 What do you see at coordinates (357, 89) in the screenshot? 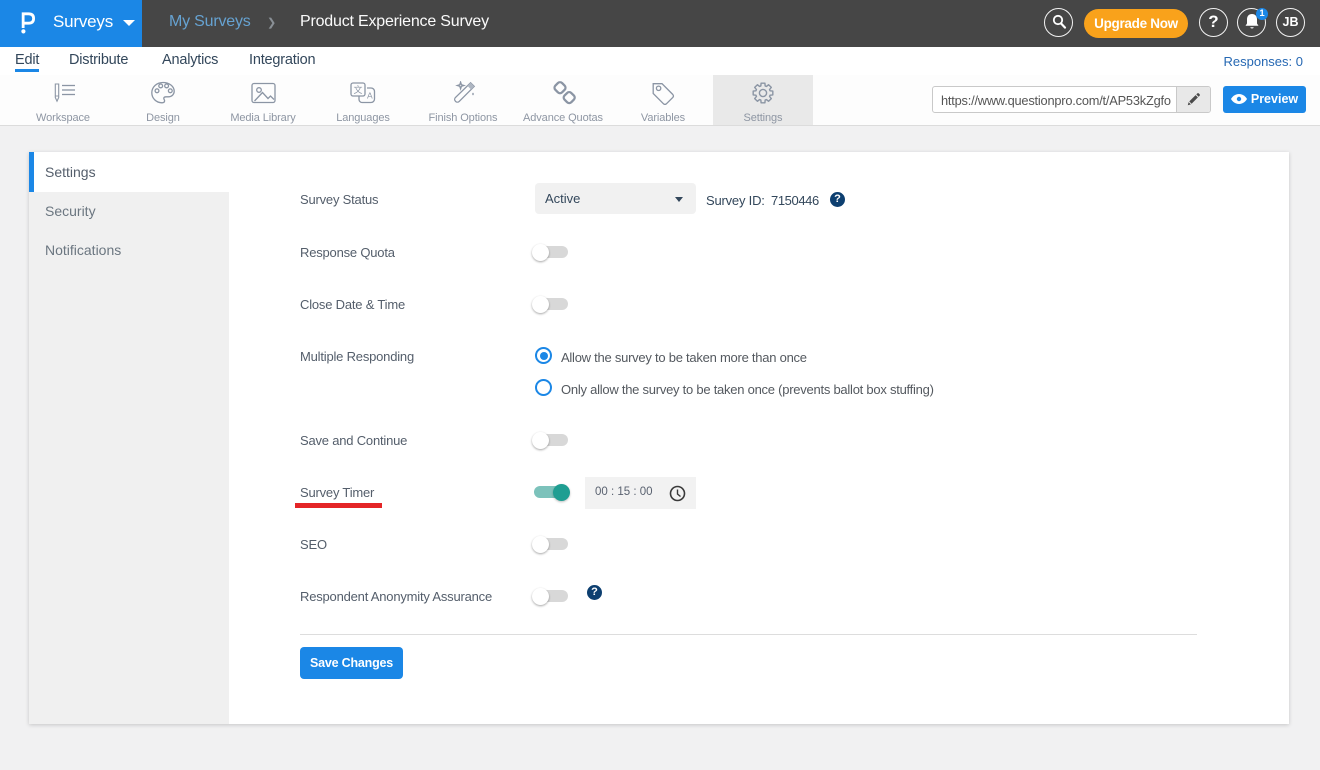
I see `svg-text: 文` at bounding box center [357, 89].